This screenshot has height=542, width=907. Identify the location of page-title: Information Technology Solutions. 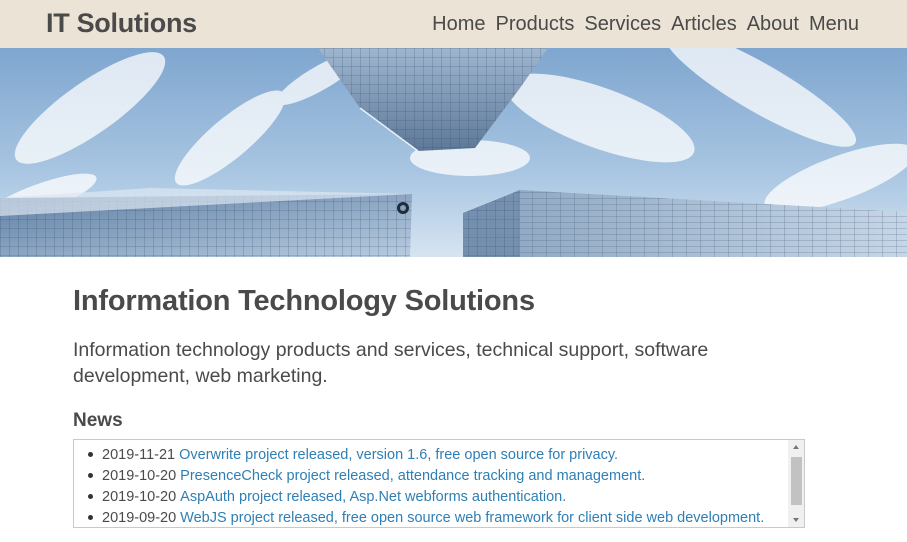
(304, 301).